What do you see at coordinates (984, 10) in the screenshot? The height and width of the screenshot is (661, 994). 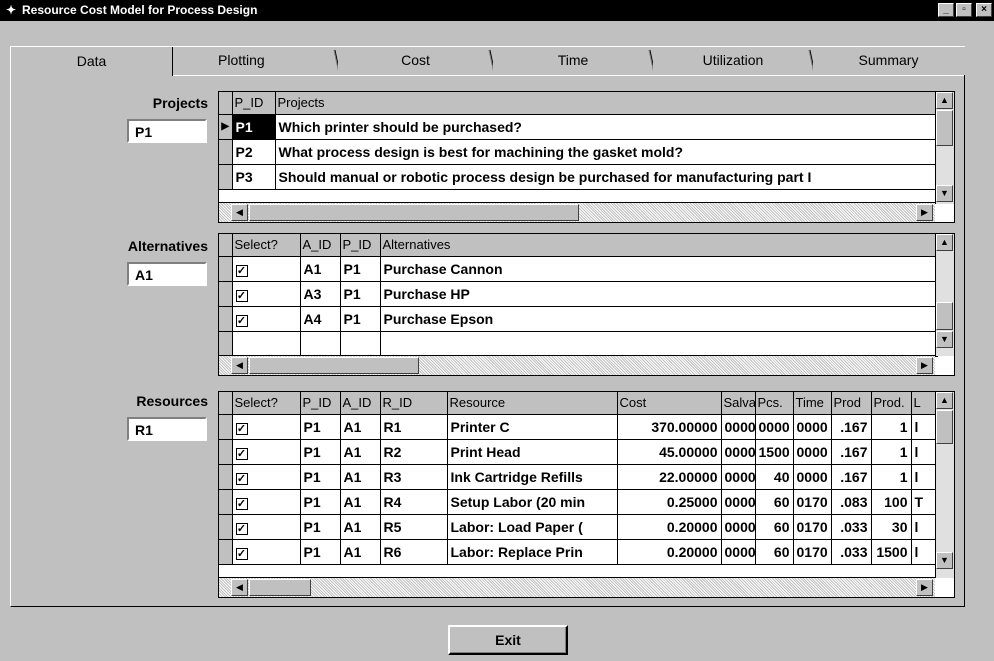 I see `close-button: ×` at bounding box center [984, 10].